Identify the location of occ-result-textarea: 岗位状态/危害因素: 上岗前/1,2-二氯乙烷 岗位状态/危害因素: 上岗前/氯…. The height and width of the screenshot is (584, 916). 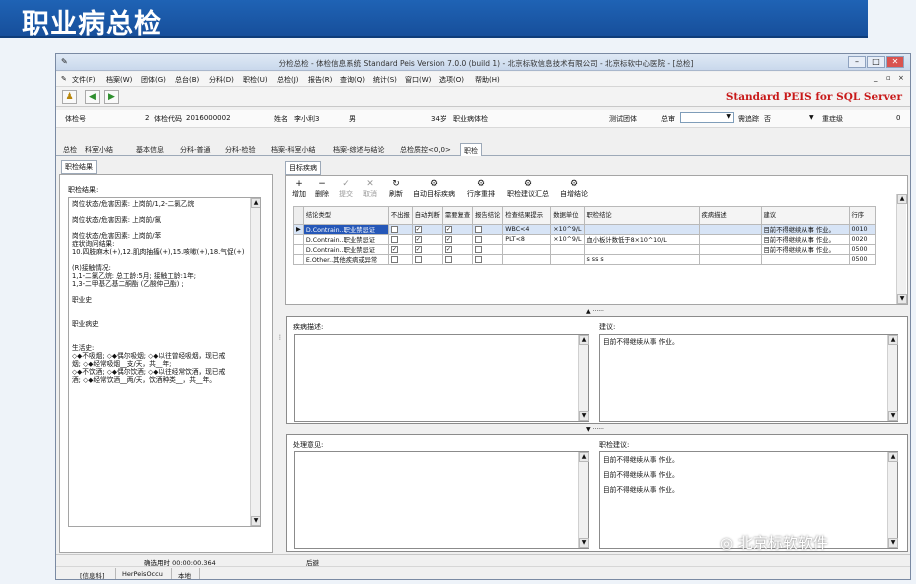
(164, 362).